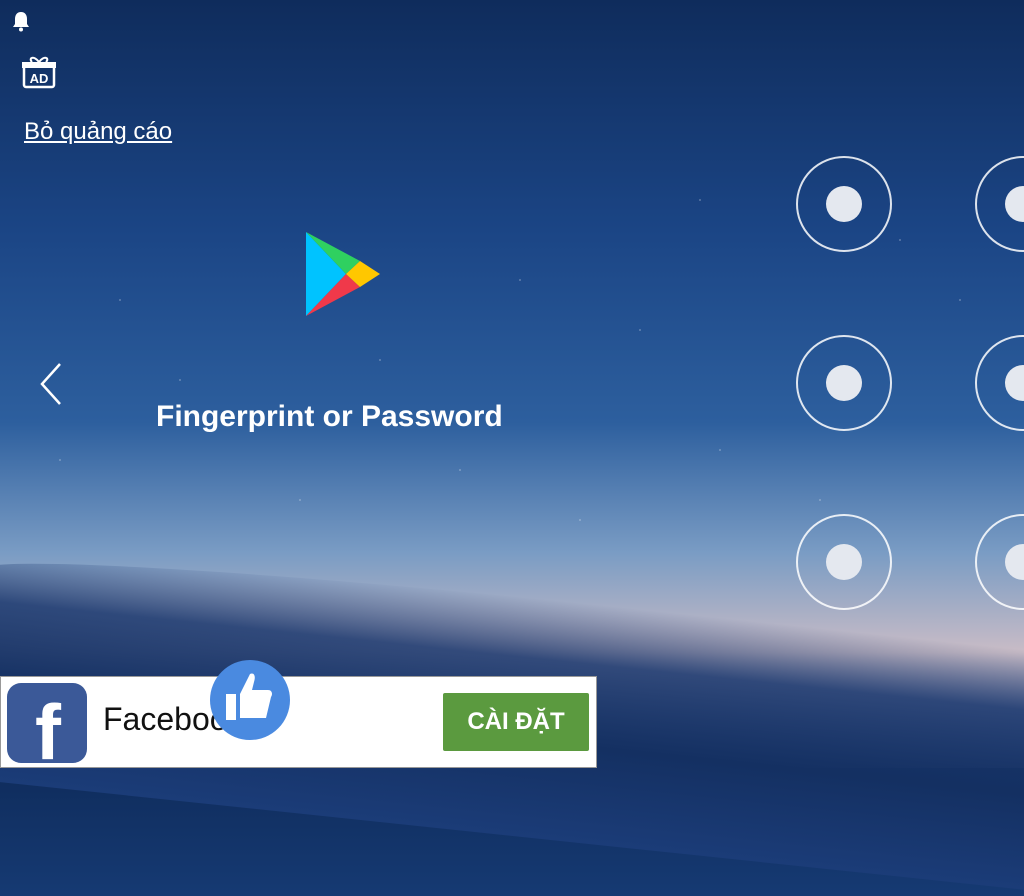  I want to click on install-button: CÀI ĐẶT, so click(516, 722).